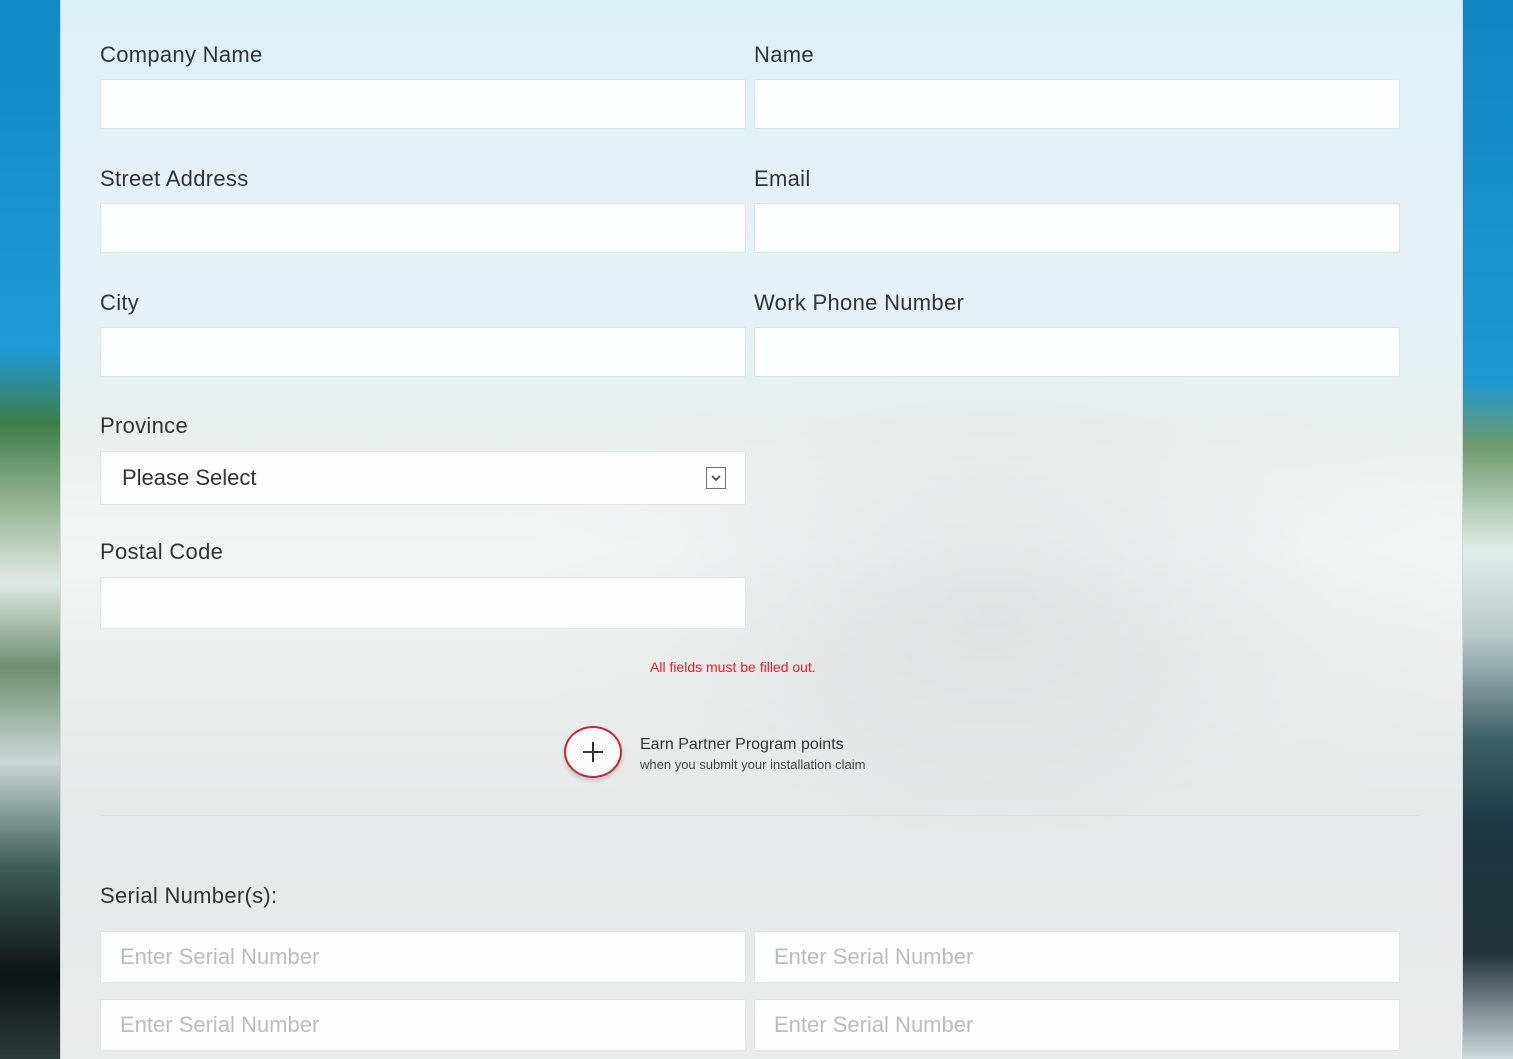 The image size is (1513, 1059). I want to click on province-label: Province, so click(144, 425).